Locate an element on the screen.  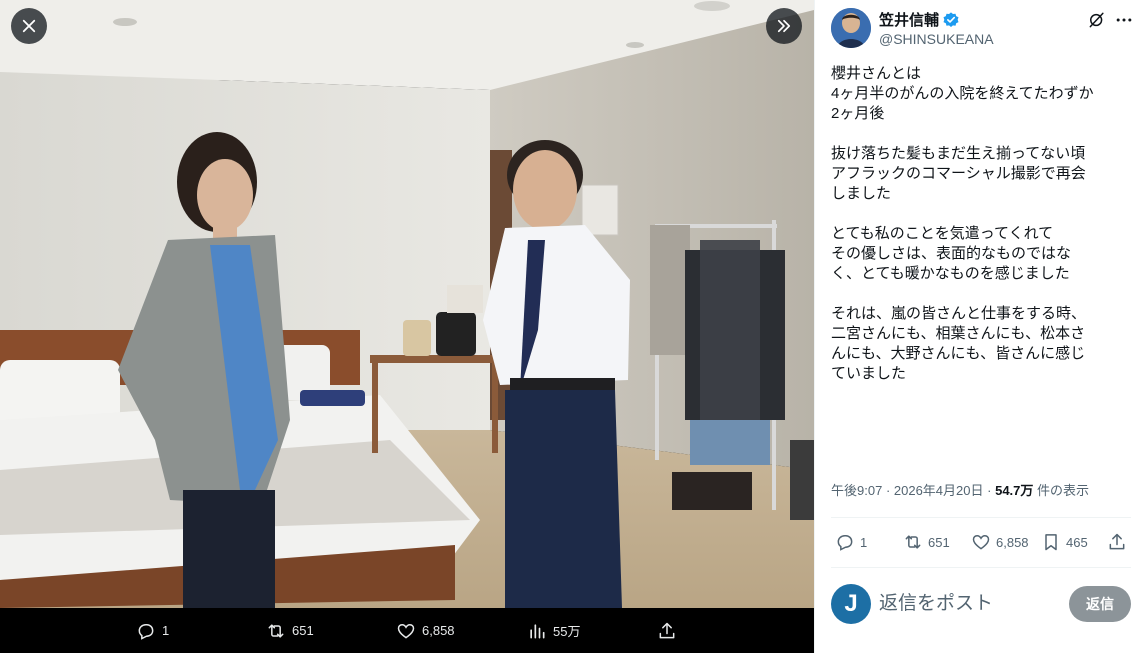
tweet-text-line: 抜け落ちた髪もまだ生え揃ってない頃 is located at coordinates (958, 153).